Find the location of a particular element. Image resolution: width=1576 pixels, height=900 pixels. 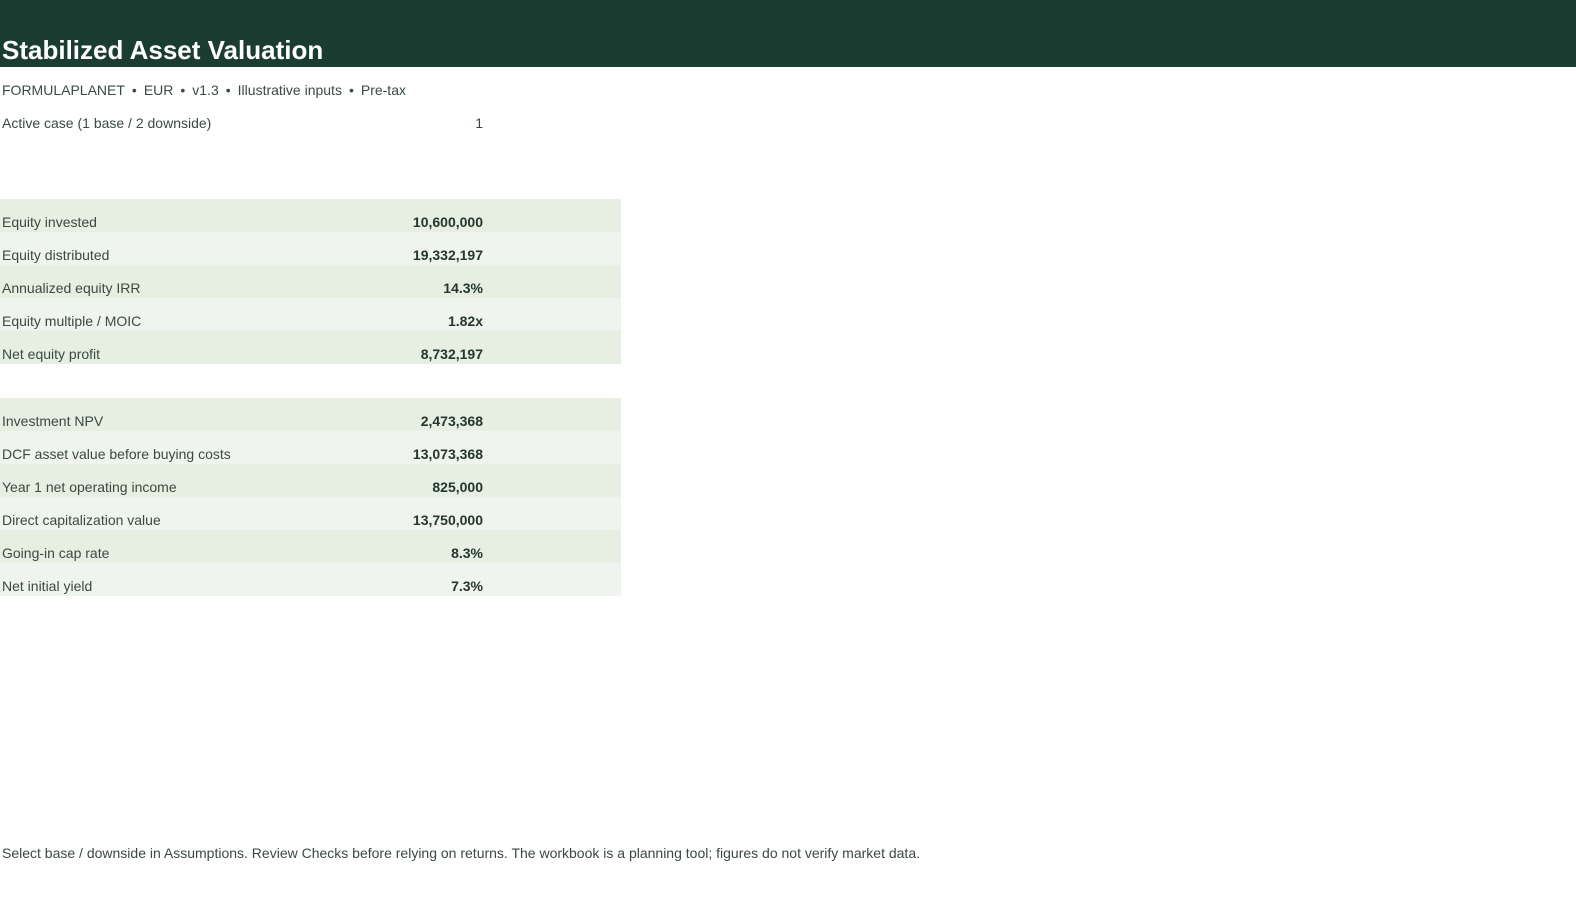

metric-value: 10,600,000 is located at coordinates (448, 222).